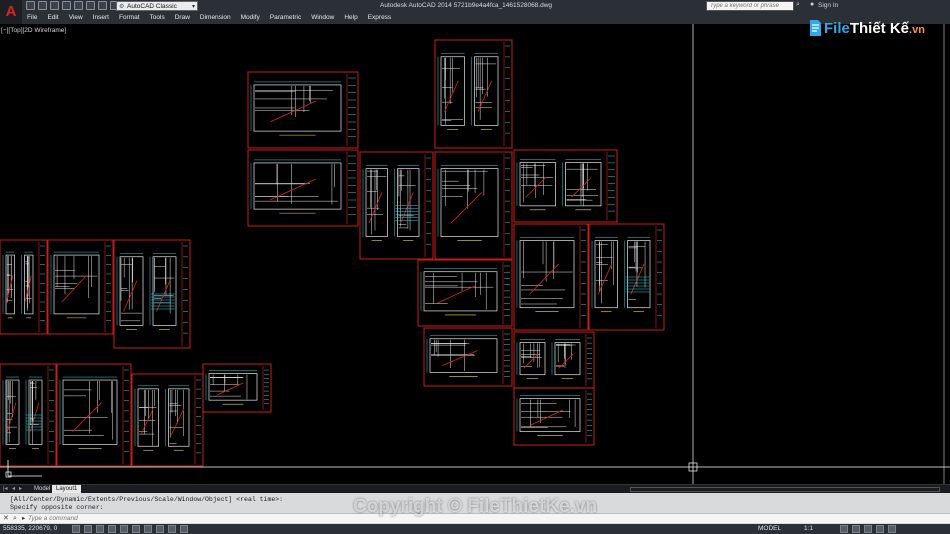  What do you see at coordinates (90, 5) in the screenshot?
I see `undo-icon` at bounding box center [90, 5].